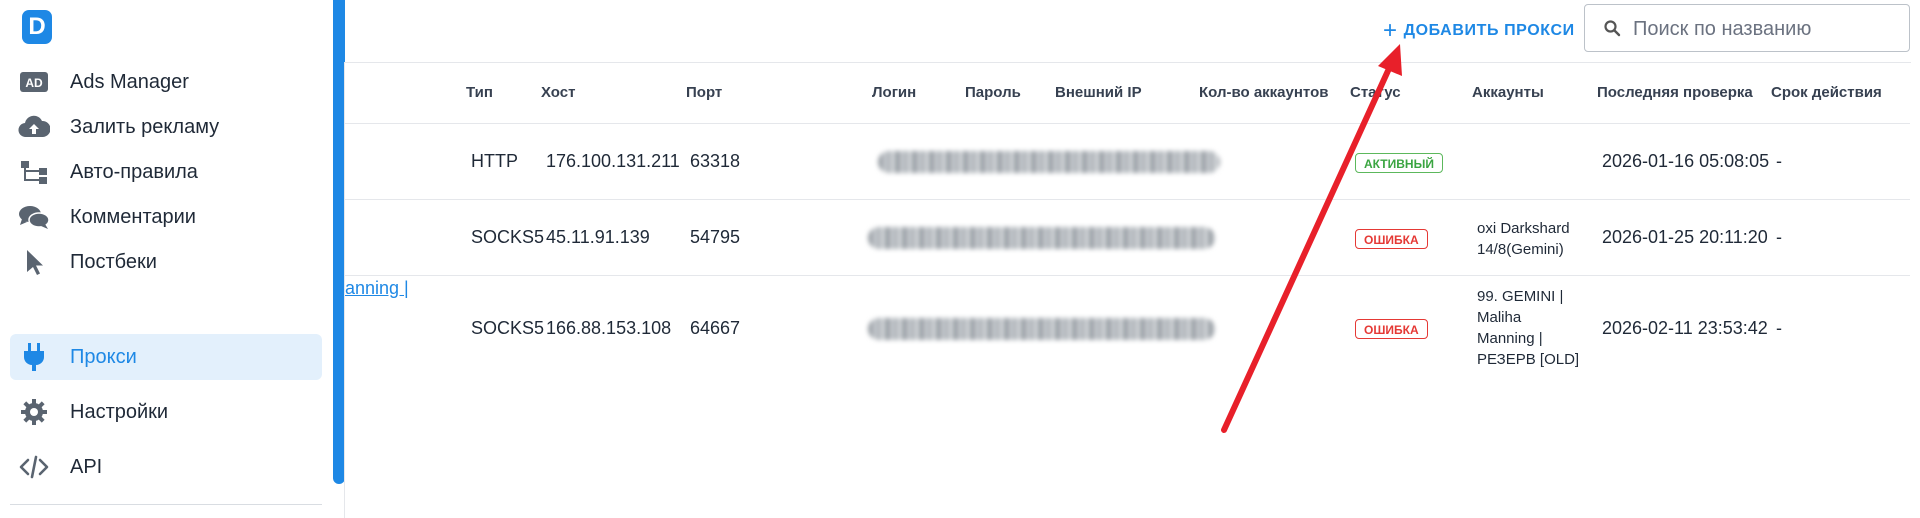 Image resolution: width=1920 pixels, height=518 pixels. I want to click on column-header-status: Статус, so click(1375, 92).